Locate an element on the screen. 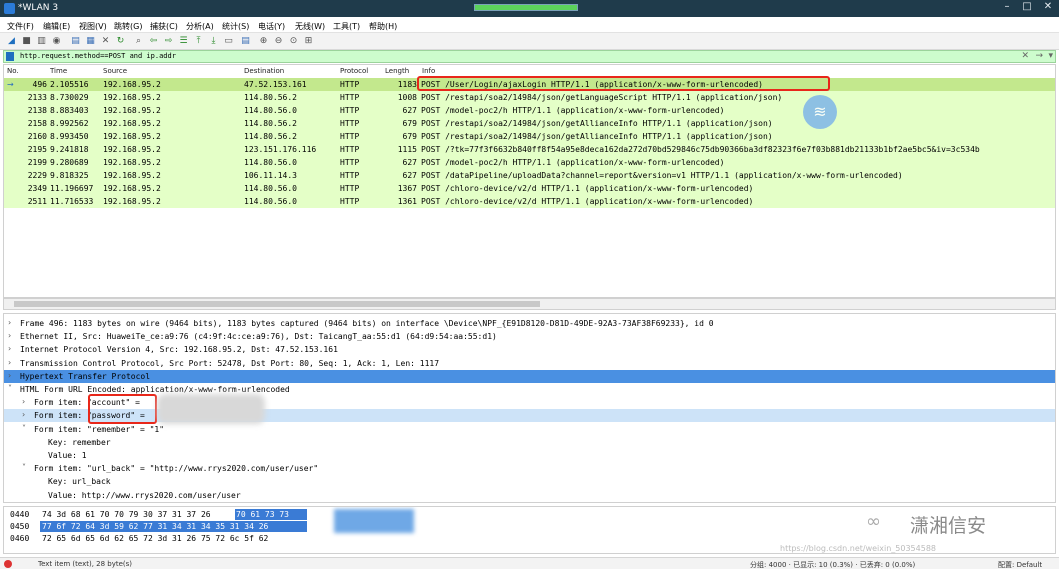 This screenshot has width=1059, height=569. column-header-protocol: Protocol is located at coordinates (354, 71).